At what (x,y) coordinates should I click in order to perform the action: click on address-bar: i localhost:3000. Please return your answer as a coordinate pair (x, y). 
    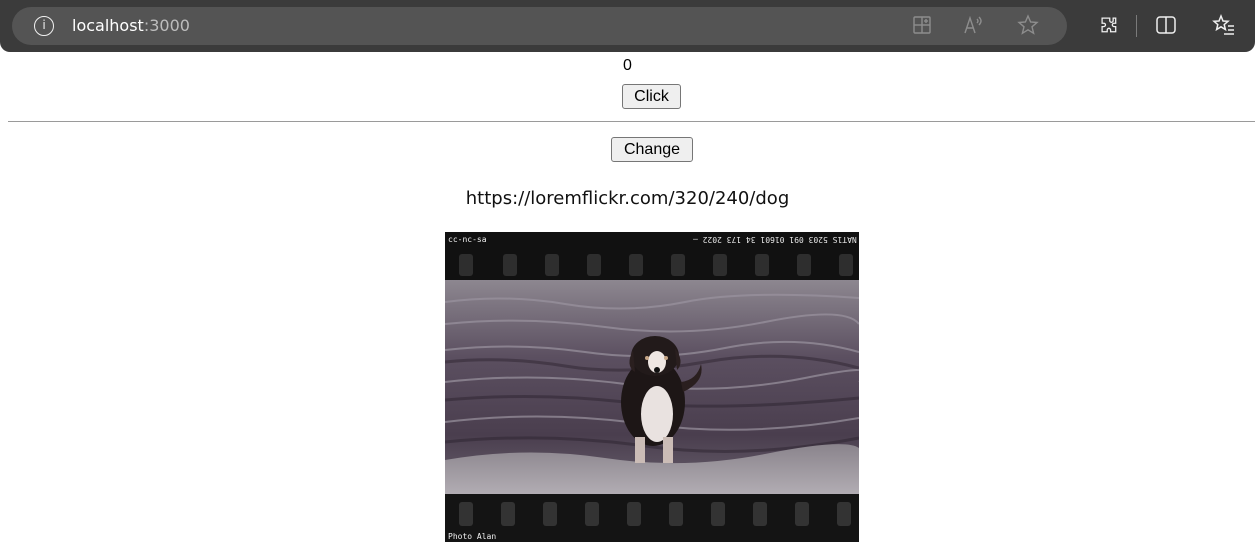
    Looking at the image, I should click on (539, 26).